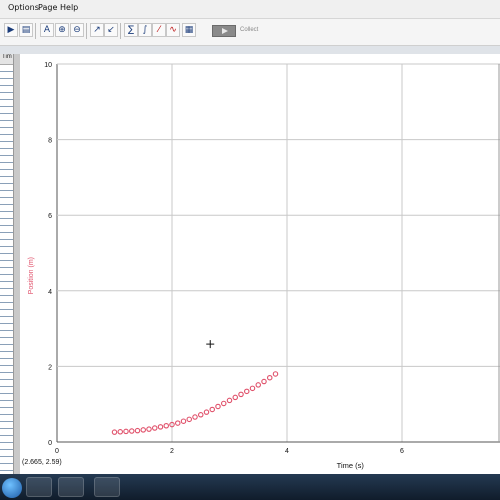 This screenshot has height=500, width=500. I want to click on graph-options-icon: ▦, so click(189, 30).